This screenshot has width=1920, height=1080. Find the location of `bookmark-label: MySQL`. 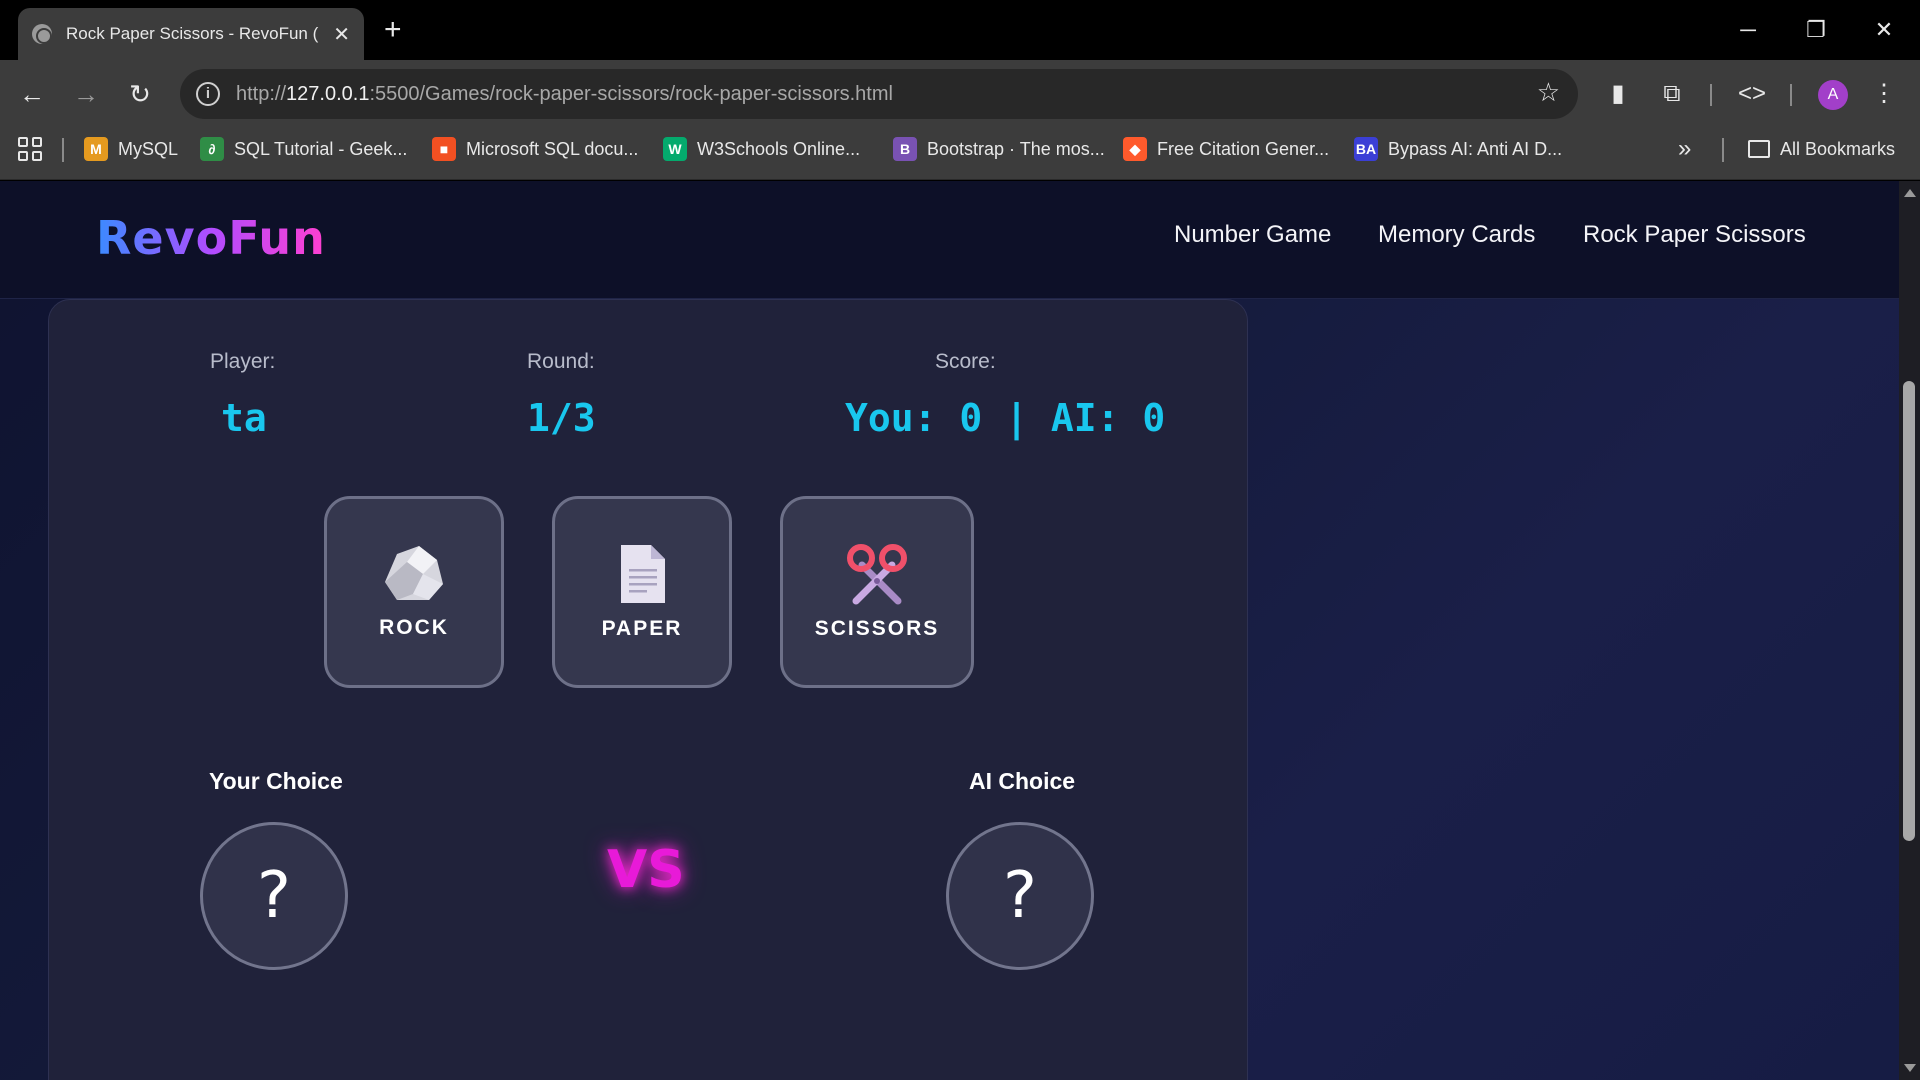

bookmark-label: MySQL is located at coordinates (148, 148).